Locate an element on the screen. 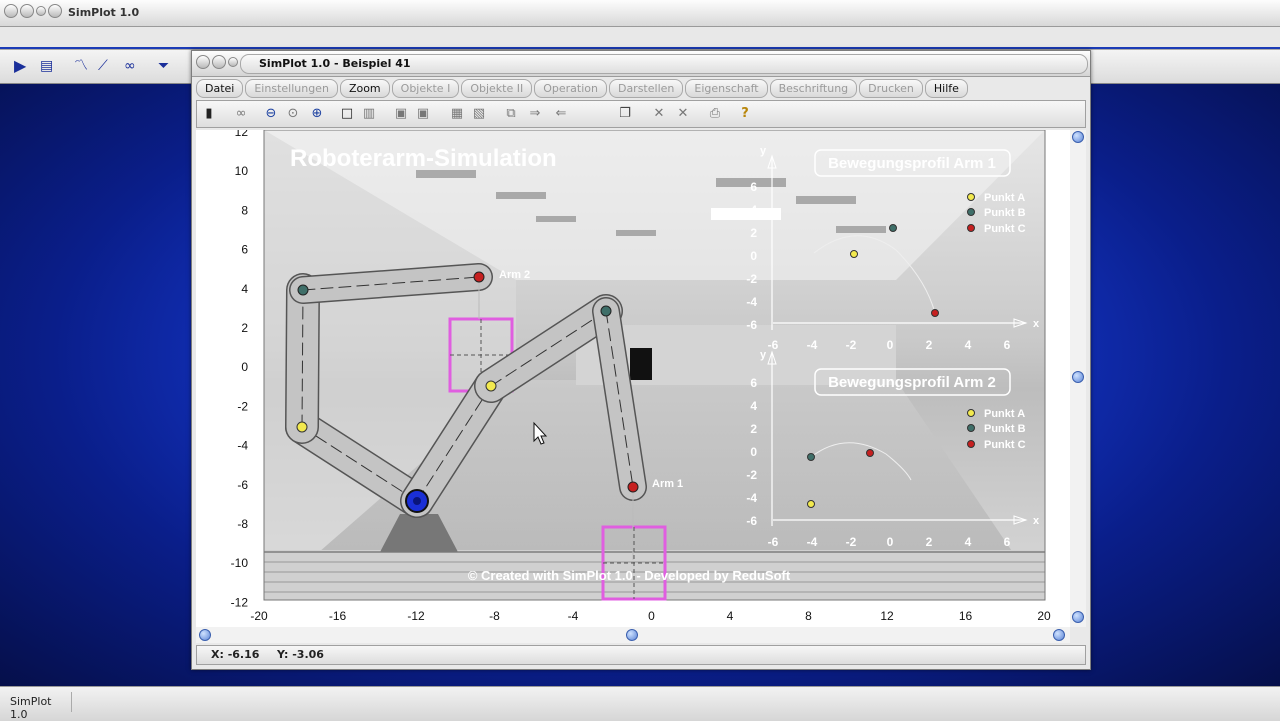  horizontal-scrollbar is located at coordinates (633, 635).